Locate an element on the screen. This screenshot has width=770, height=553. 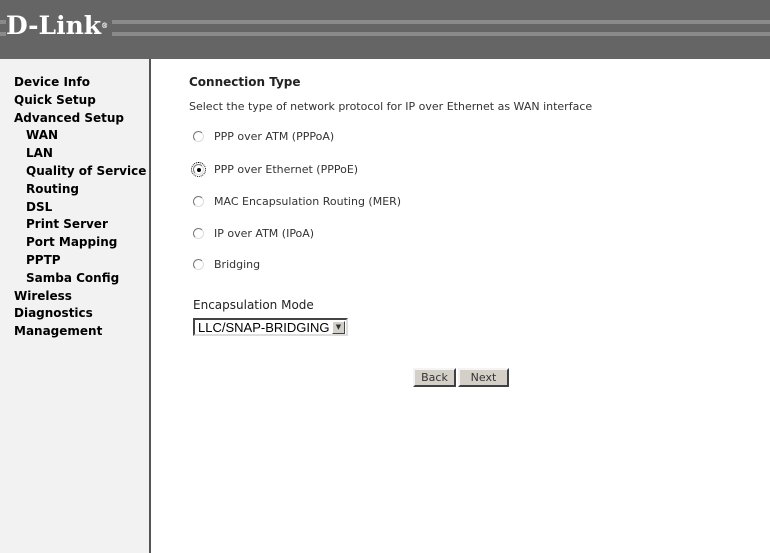
sidebar-item-device-info: Device Info is located at coordinates (74, 83).